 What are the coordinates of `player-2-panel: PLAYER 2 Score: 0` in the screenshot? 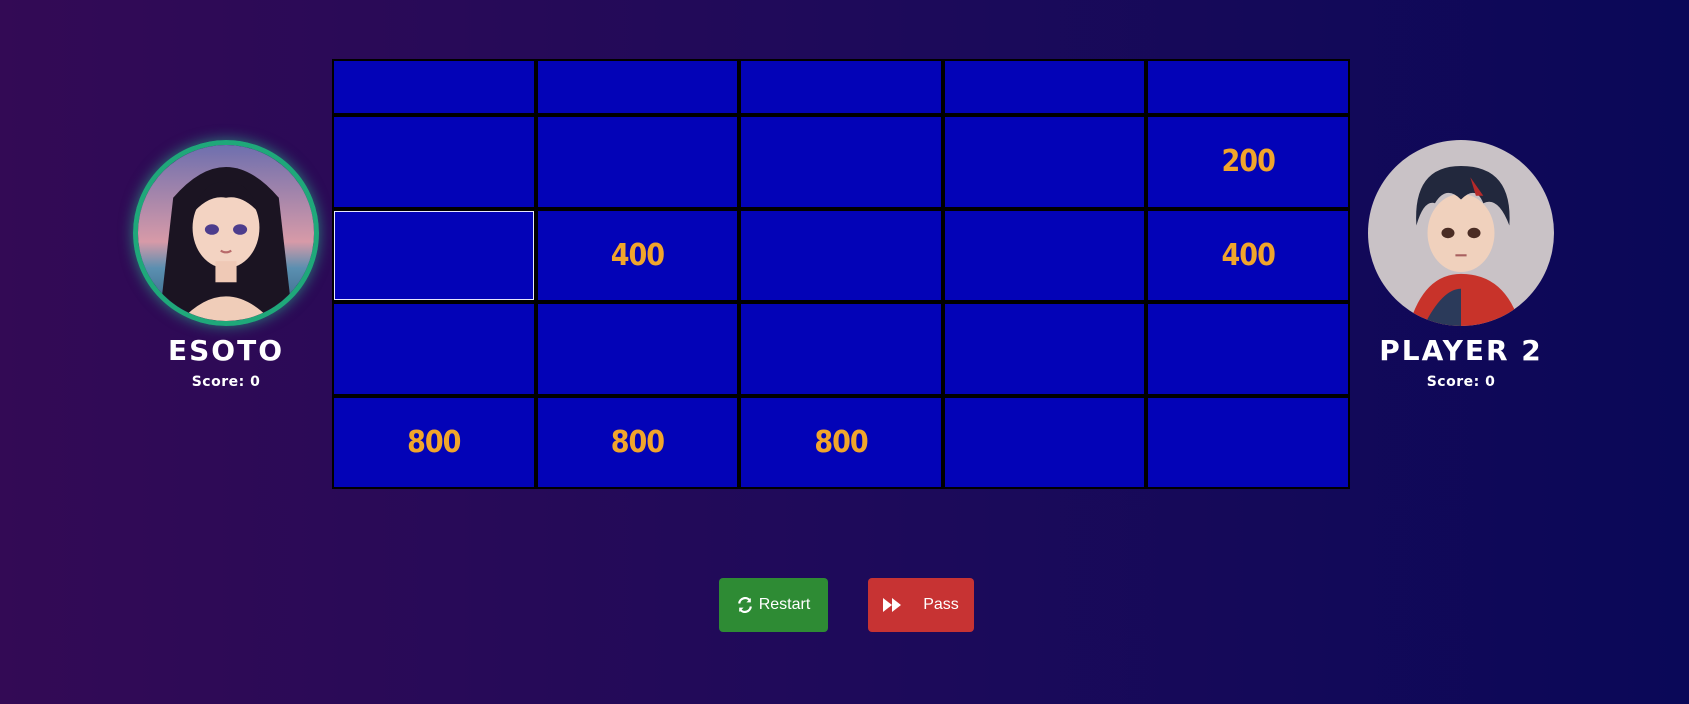 It's located at (1461, 265).